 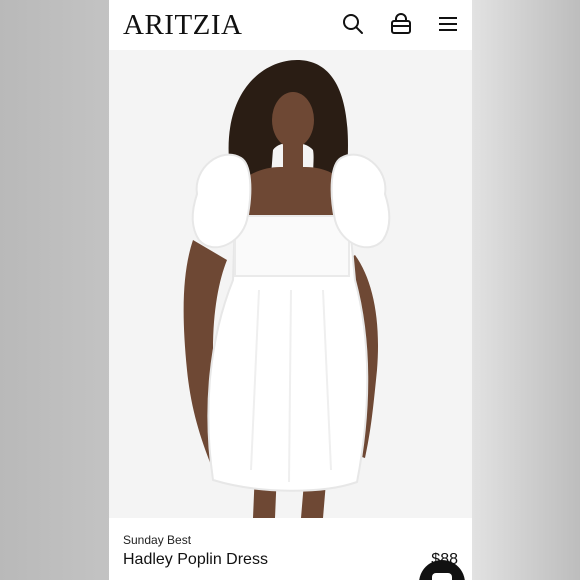 What do you see at coordinates (401, 24) in the screenshot?
I see `bag-icon` at bounding box center [401, 24].